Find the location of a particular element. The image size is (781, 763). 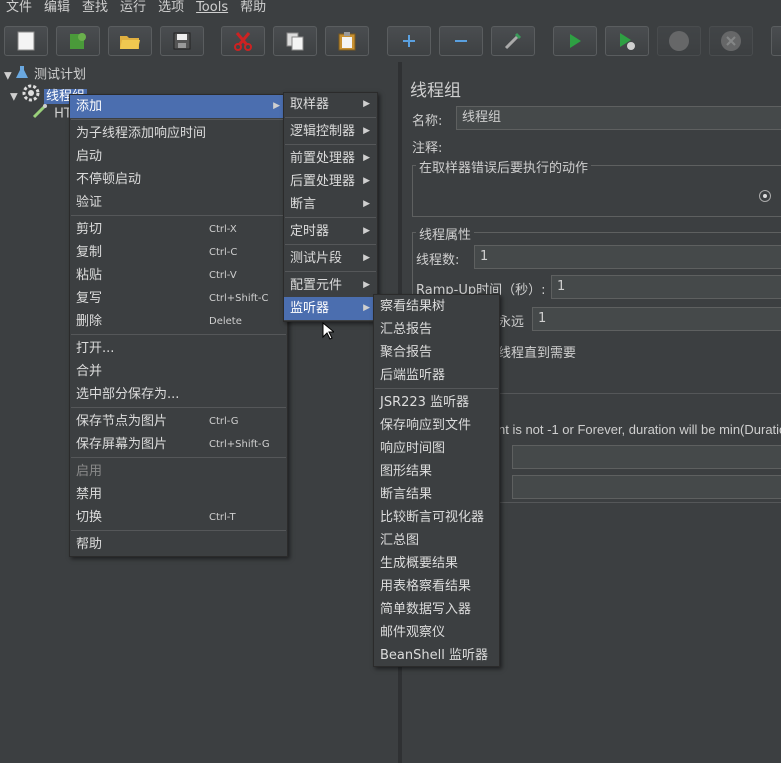

stop-button is located at coordinates (679, 41).